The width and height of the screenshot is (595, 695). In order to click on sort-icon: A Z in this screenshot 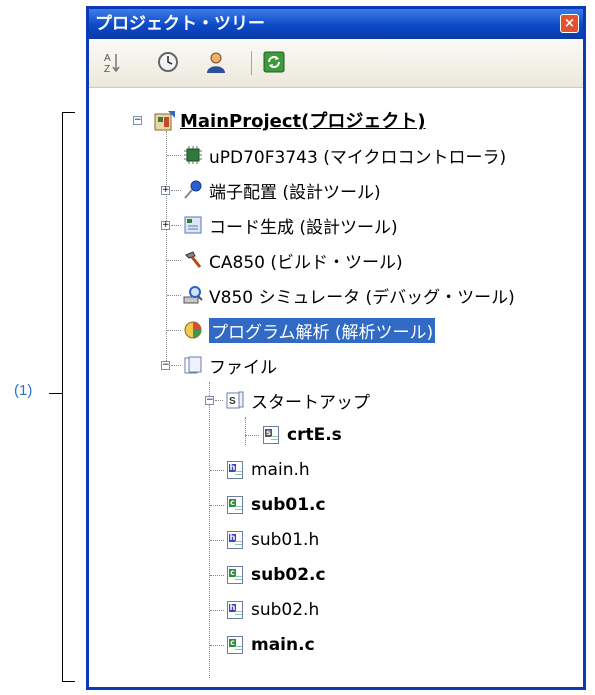, I will do `click(112, 63)`.